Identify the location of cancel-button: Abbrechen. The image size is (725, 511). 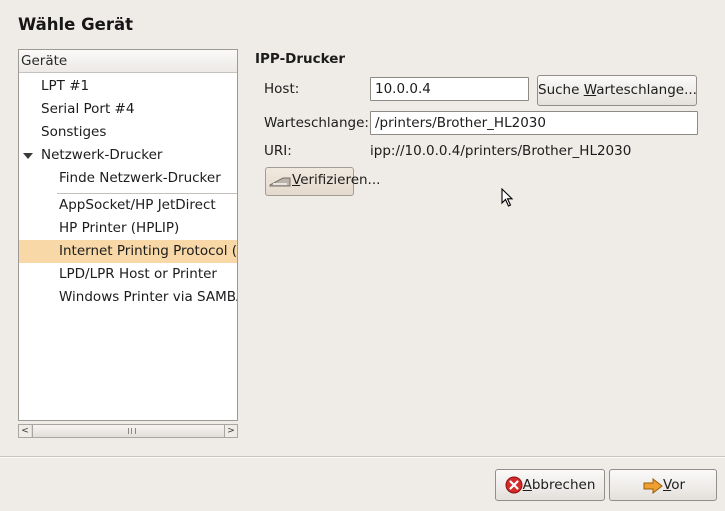
(550, 485).